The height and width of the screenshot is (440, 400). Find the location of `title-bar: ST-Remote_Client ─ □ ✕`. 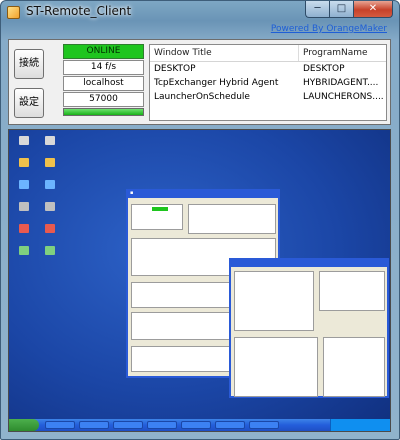

title-bar: ST-Remote_Client ─ □ ✕ is located at coordinates (200, 13).